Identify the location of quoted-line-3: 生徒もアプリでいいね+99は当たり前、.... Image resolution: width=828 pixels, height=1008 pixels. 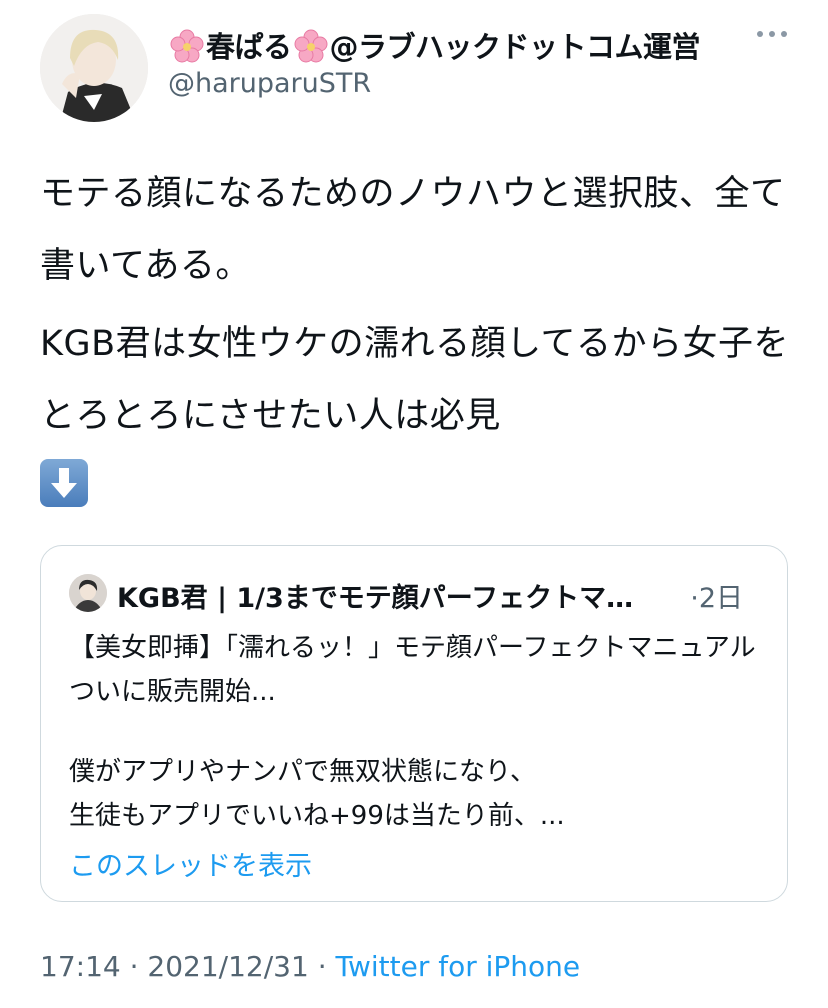
(317, 816).